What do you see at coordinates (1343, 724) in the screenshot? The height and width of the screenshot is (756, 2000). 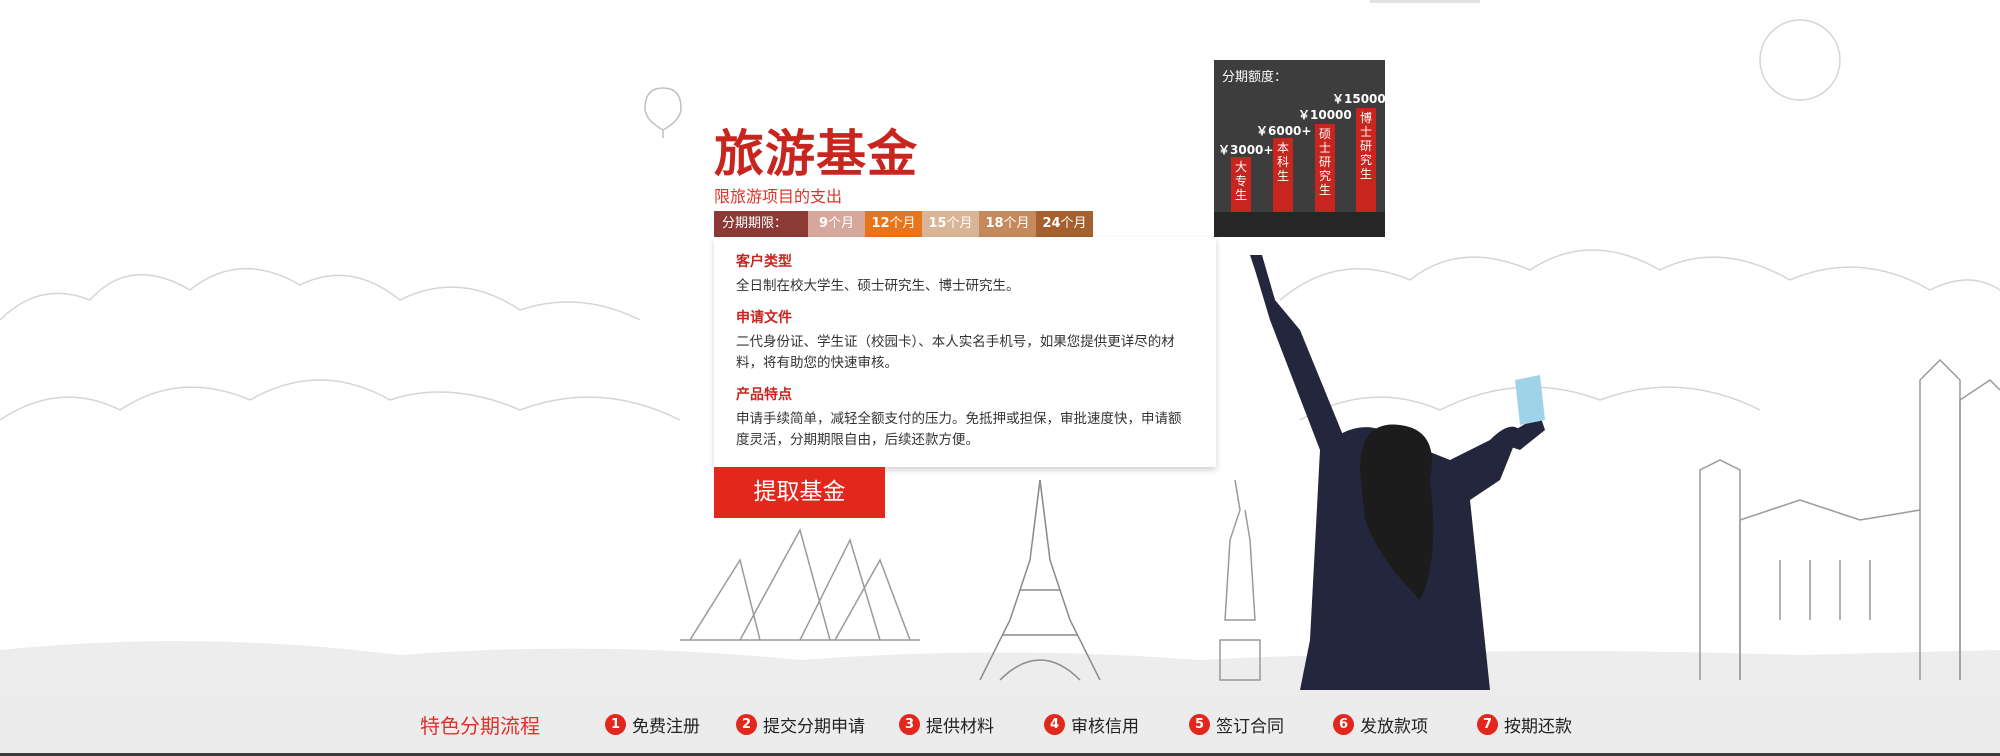 I see `step-number: 6` at bounding box center [1343, 724].